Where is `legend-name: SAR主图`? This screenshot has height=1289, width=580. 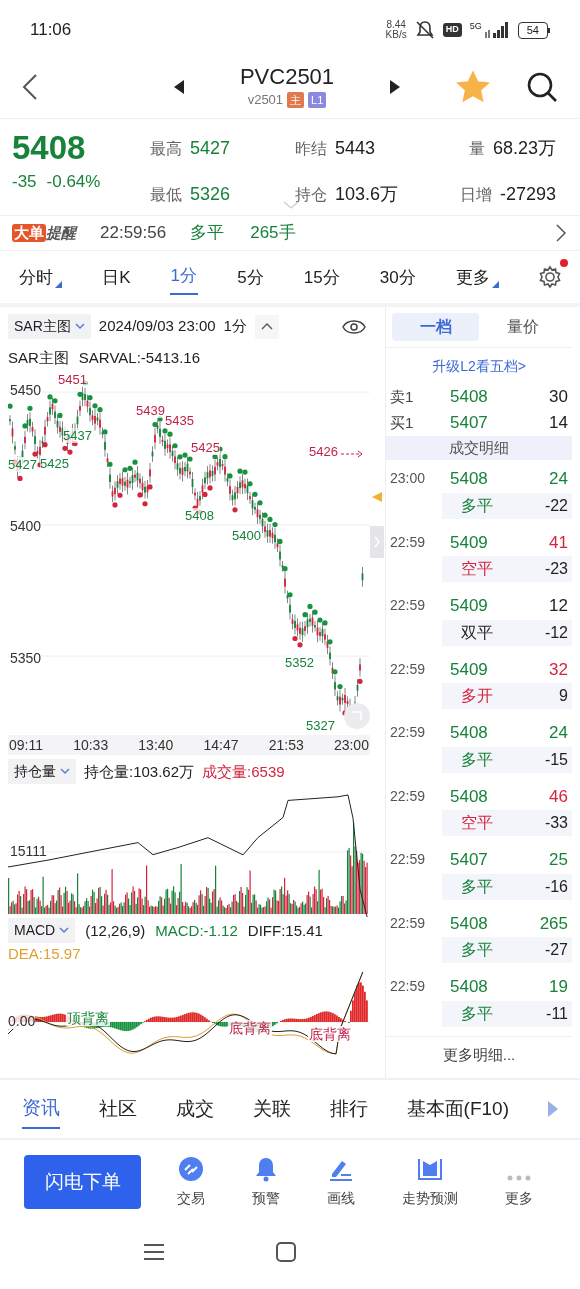 legend-name: SAR主图 is located at coordinates (38, 357).